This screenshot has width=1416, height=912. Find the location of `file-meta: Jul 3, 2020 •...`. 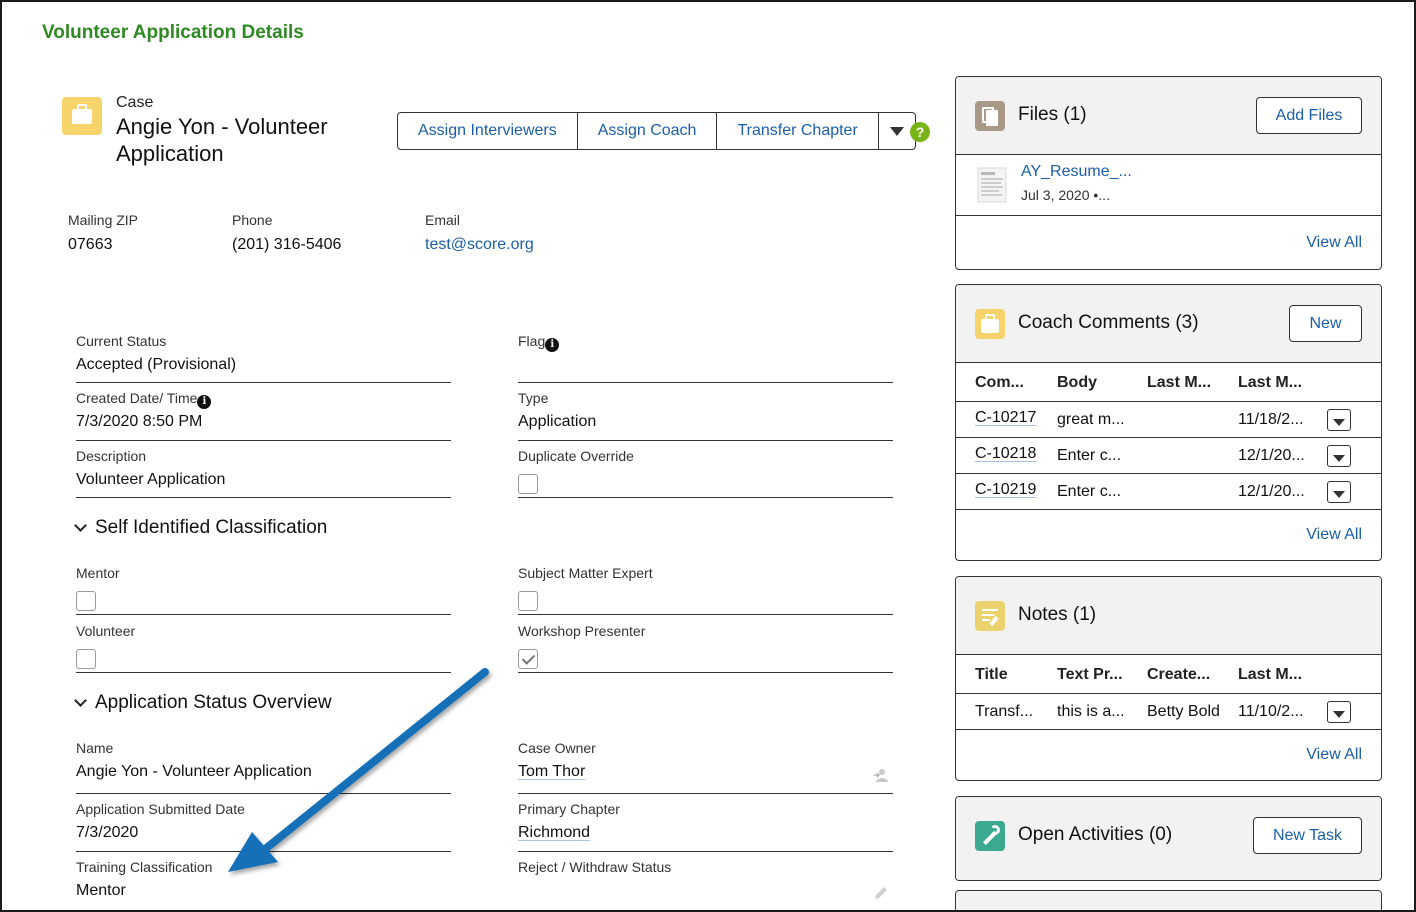

file-meta: Jul 3, 2020 •... is located at coordinates (1065, 195).